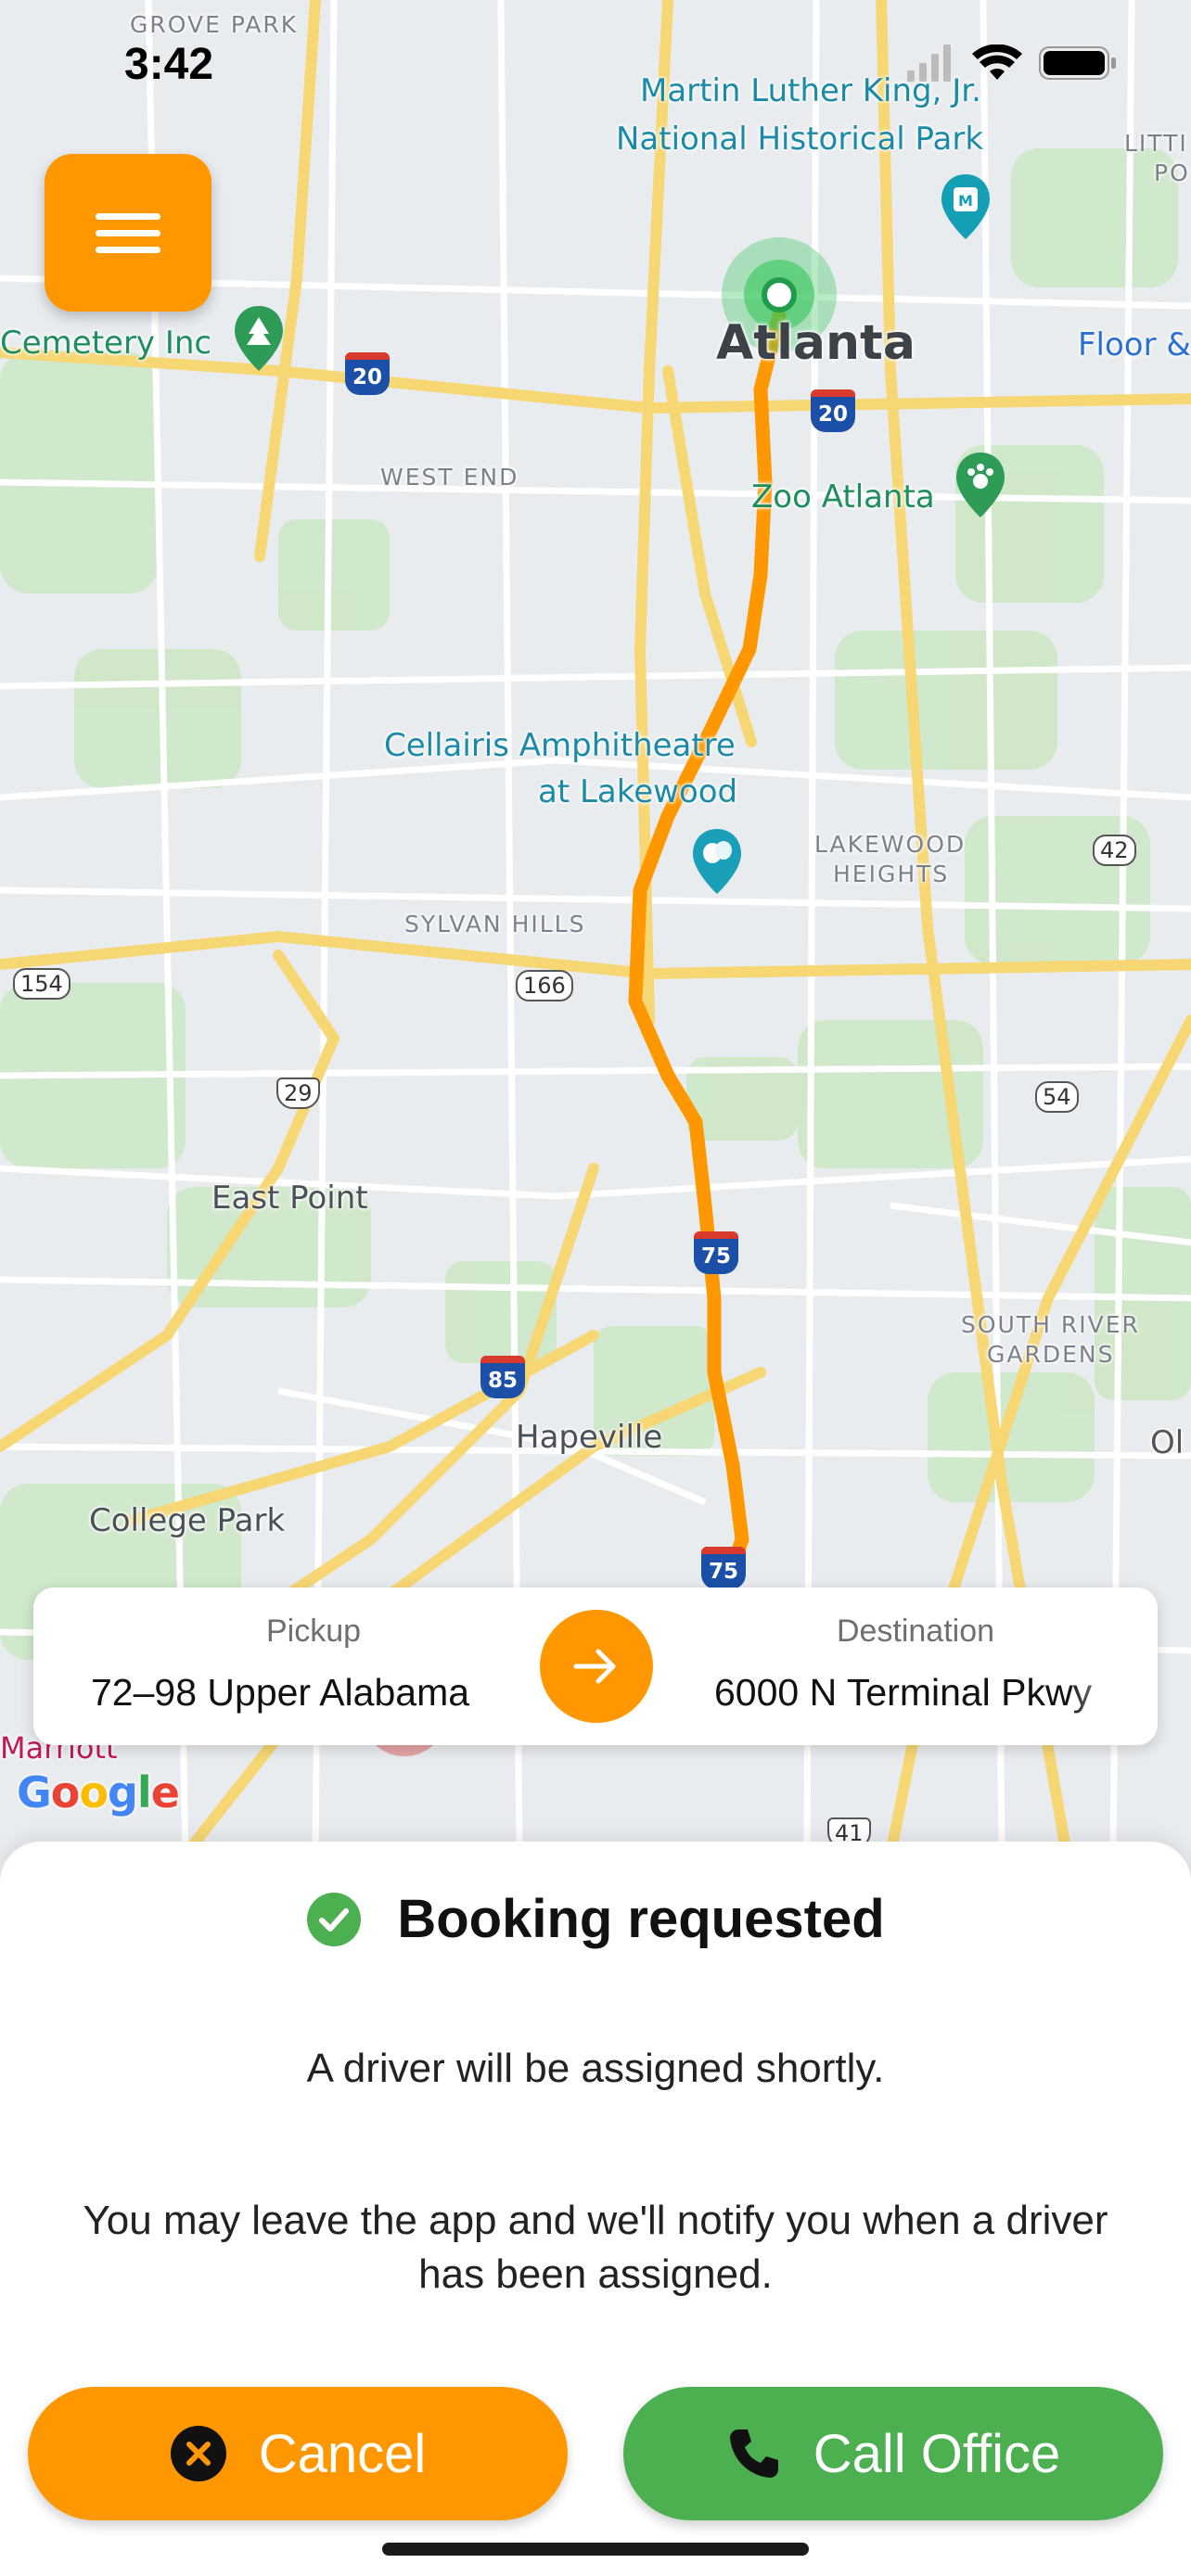 The height and width of the screenshot is (2576, 1191). I want to click on close-circle-icon, so click(198, 2453).